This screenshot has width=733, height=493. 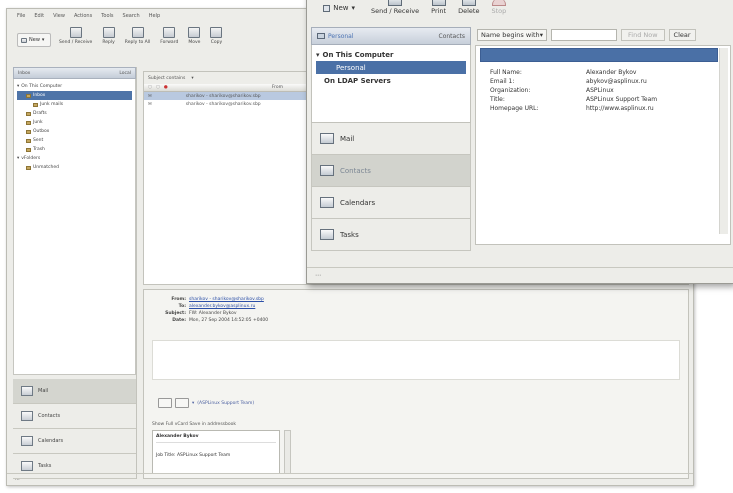 What do you see at coordinates (24, 73) in the screenshot?
I see `mail-sidebar-title: Inbox` at bounding box center [24, 73].